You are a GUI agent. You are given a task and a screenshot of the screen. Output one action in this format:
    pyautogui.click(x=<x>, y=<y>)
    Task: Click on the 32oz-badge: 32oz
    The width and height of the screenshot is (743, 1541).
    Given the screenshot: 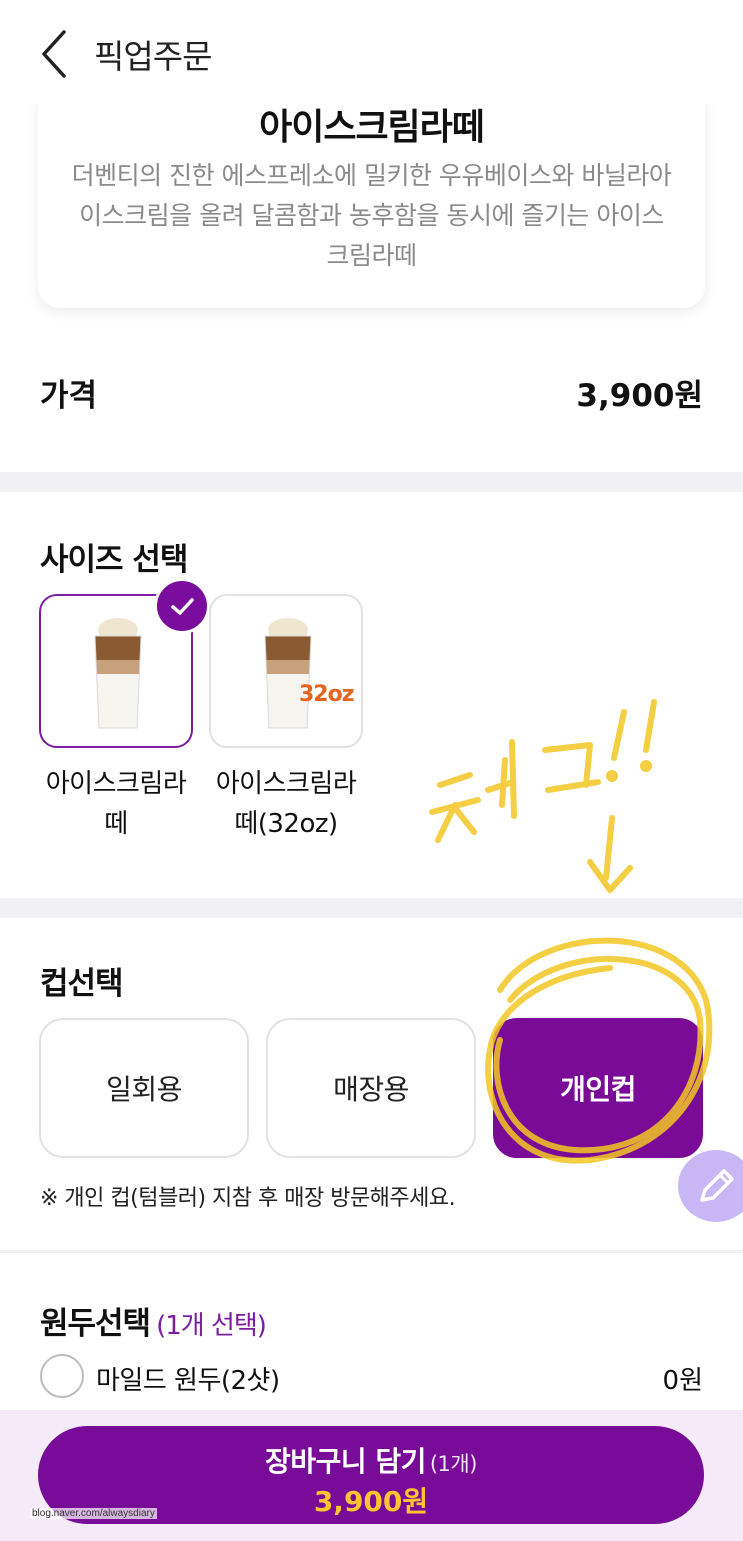 What is the action you would take?
    pyautogui.click(x=327, y=694)
    